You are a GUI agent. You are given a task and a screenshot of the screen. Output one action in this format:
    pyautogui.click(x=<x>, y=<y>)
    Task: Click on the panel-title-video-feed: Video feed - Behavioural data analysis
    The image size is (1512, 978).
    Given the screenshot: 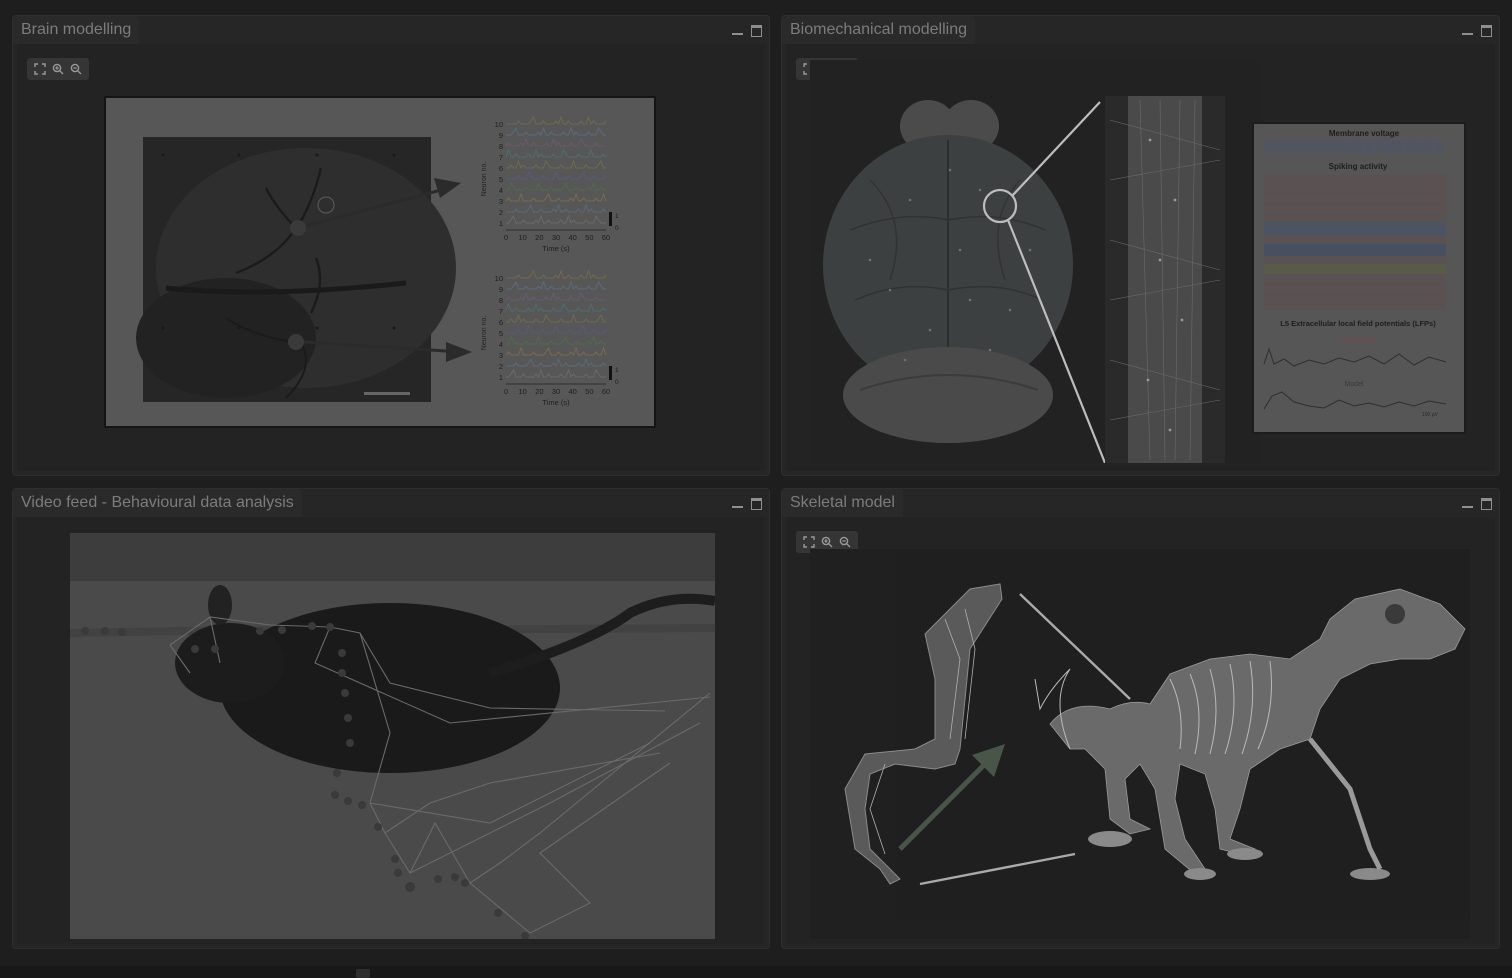 What is the action you would take?
    pyautogui.click(x=157, y=503)
    